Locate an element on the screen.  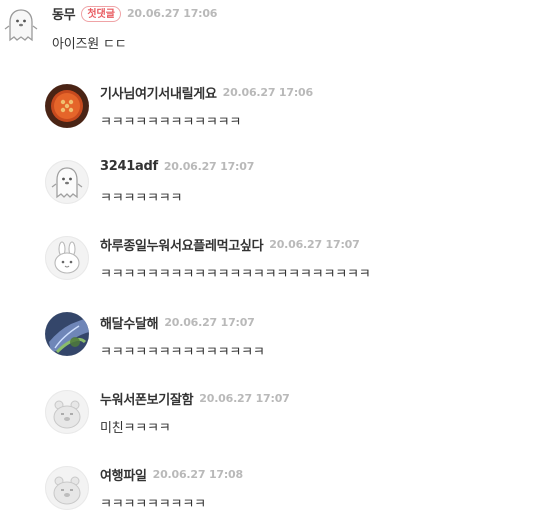
reply-text: ㅋㅋㅋㅋㅋㅋㅋㅋㅋㅋㅋㅋㅋㅋ is located at coordinates (182, 352).